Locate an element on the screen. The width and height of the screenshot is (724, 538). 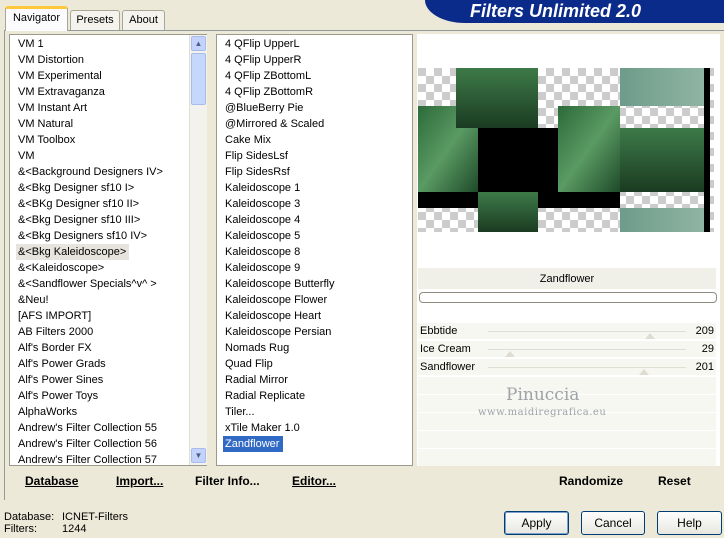
filter-item: Cake Mix is located at coordinates (278, 140).